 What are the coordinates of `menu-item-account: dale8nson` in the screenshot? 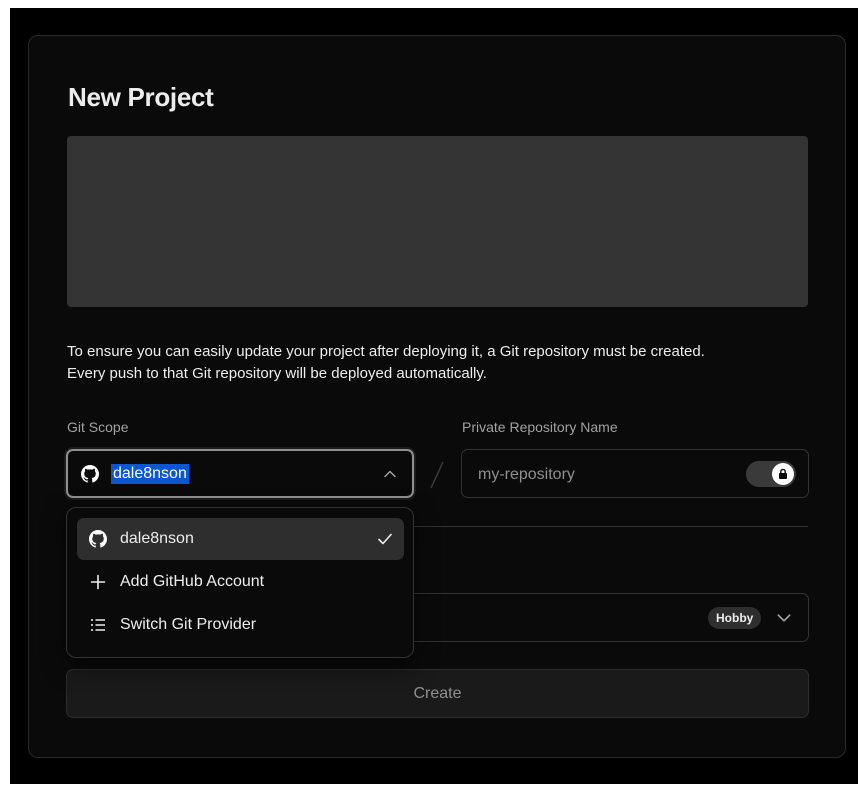 It's located at (240, 539).